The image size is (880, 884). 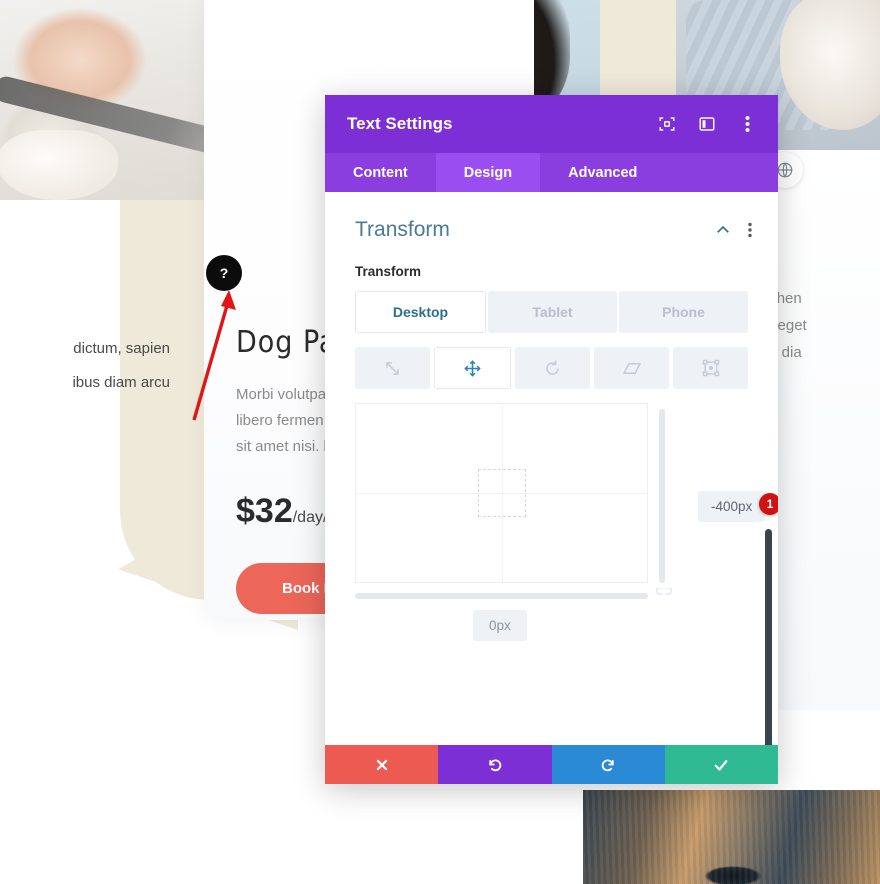 I want to click on modal-title: Text Settings, so click(x=400, y=123).